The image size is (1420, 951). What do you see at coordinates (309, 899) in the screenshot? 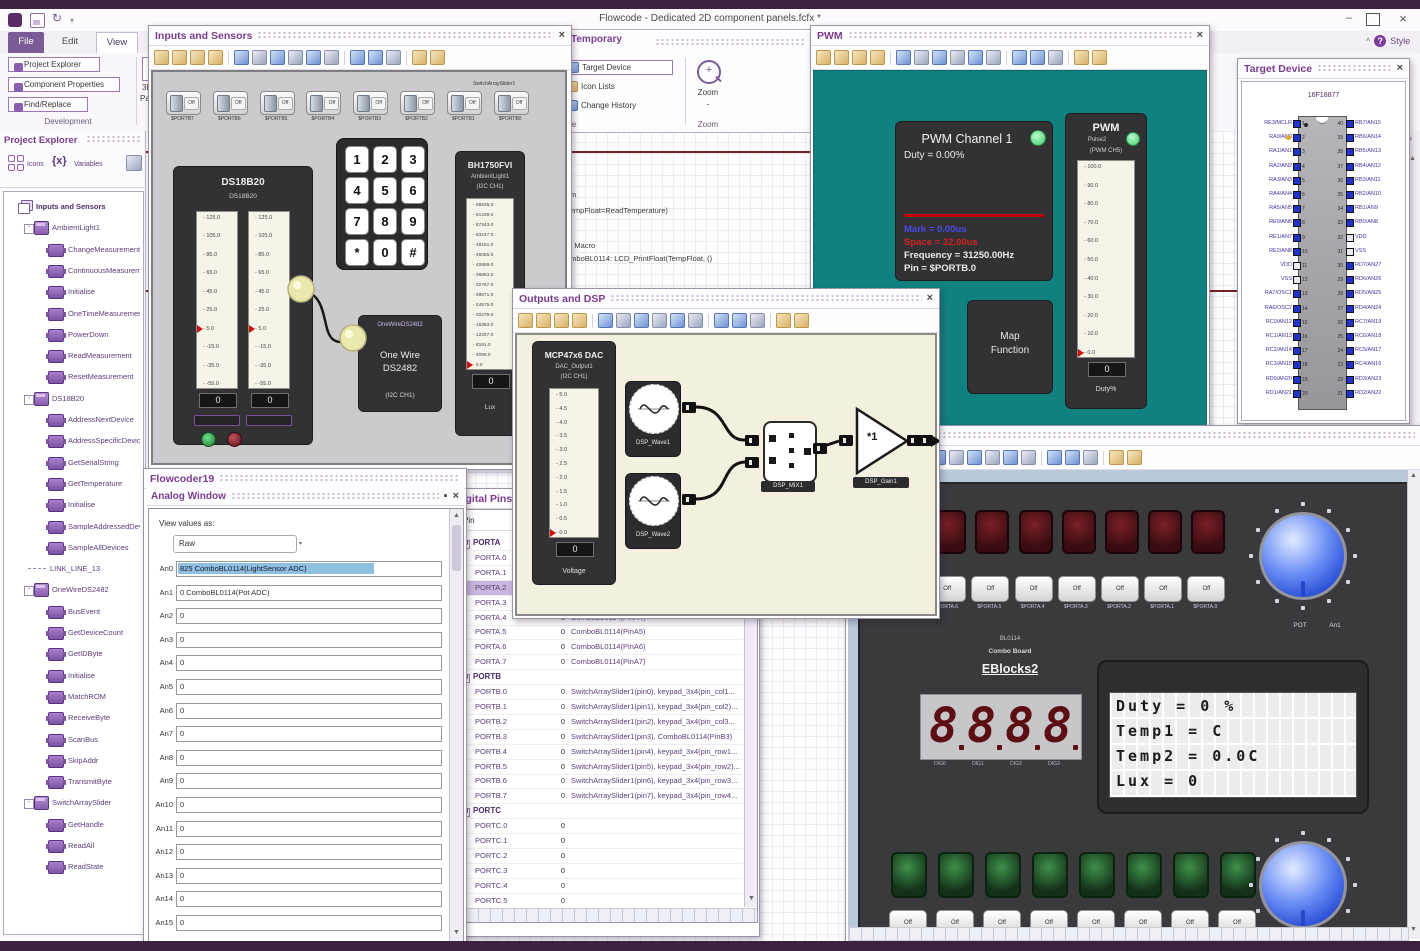
I see `analog-input-an14: 0` at bounding box center [309, 899].